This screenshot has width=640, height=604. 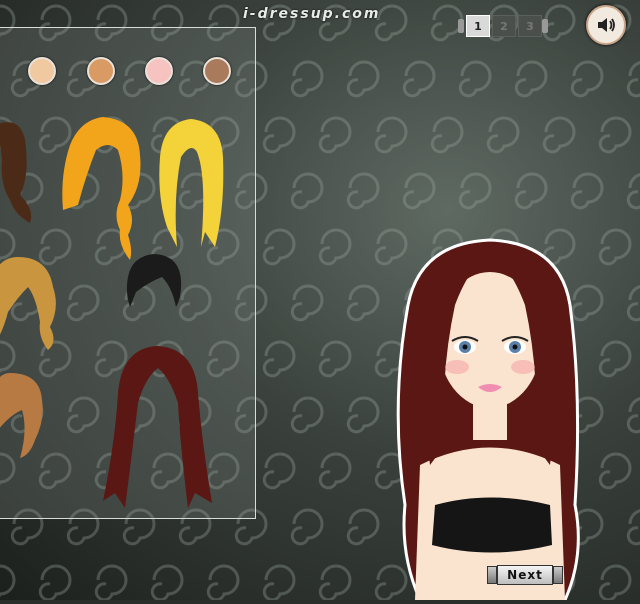 I want to click on hair-option-black-short, so click(x=154, y=281).